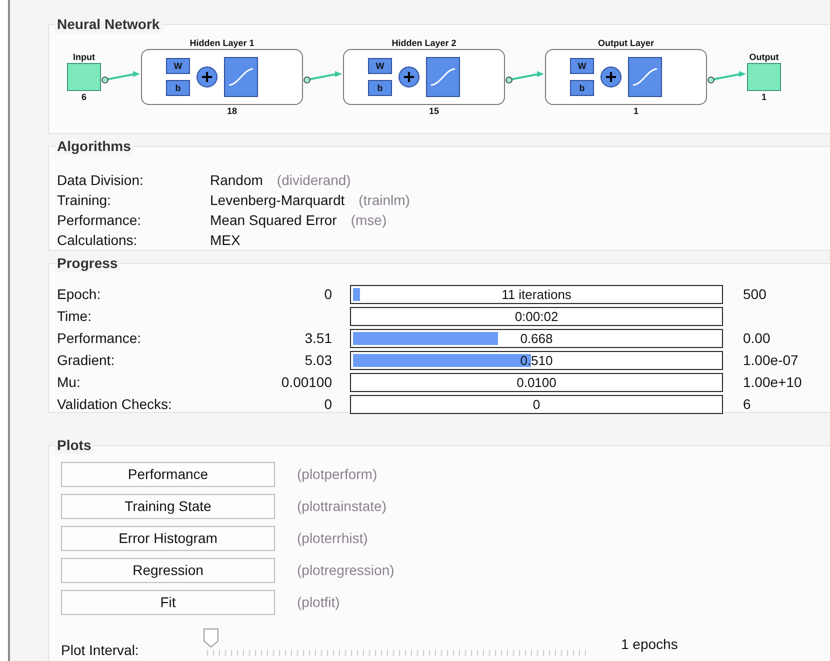  What do you see at coordinates (754, 294) in the screenshot?
I see `end-value: 500` at bounding box center [754, 294].